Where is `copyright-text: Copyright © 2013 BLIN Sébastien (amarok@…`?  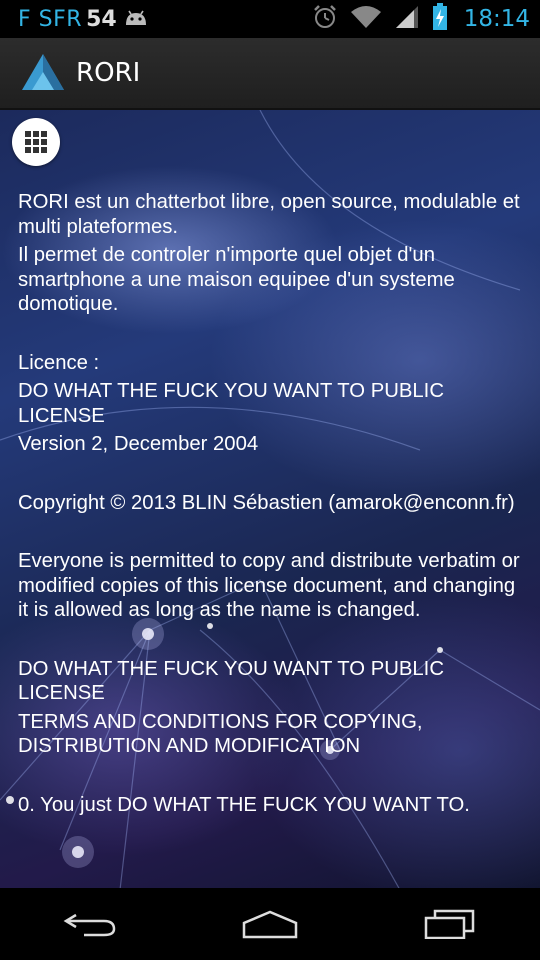
copyright-text: Copyright © 2013 BLIN Sébastien (amarok@… is located at coordinates (266, 502).